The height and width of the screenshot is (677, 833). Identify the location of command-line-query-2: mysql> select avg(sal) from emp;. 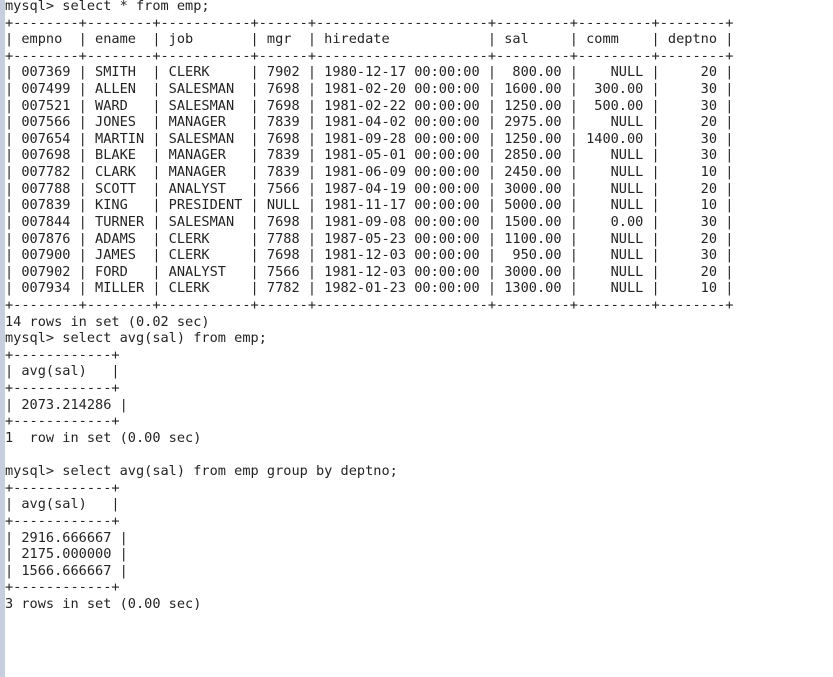
(419, 338).